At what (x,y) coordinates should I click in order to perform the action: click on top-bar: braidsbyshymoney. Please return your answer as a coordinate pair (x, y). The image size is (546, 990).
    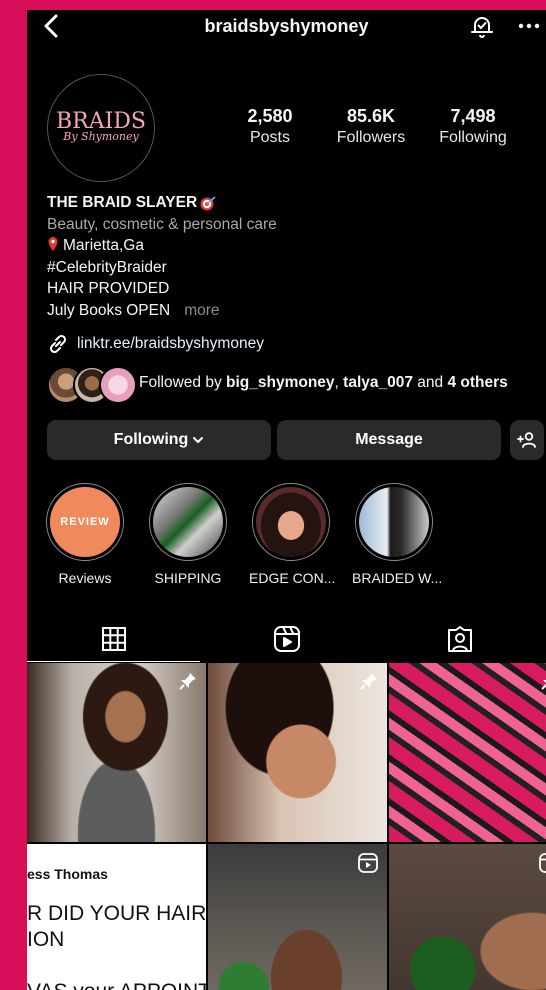
    Looking at the image, I should click on (286, 26).